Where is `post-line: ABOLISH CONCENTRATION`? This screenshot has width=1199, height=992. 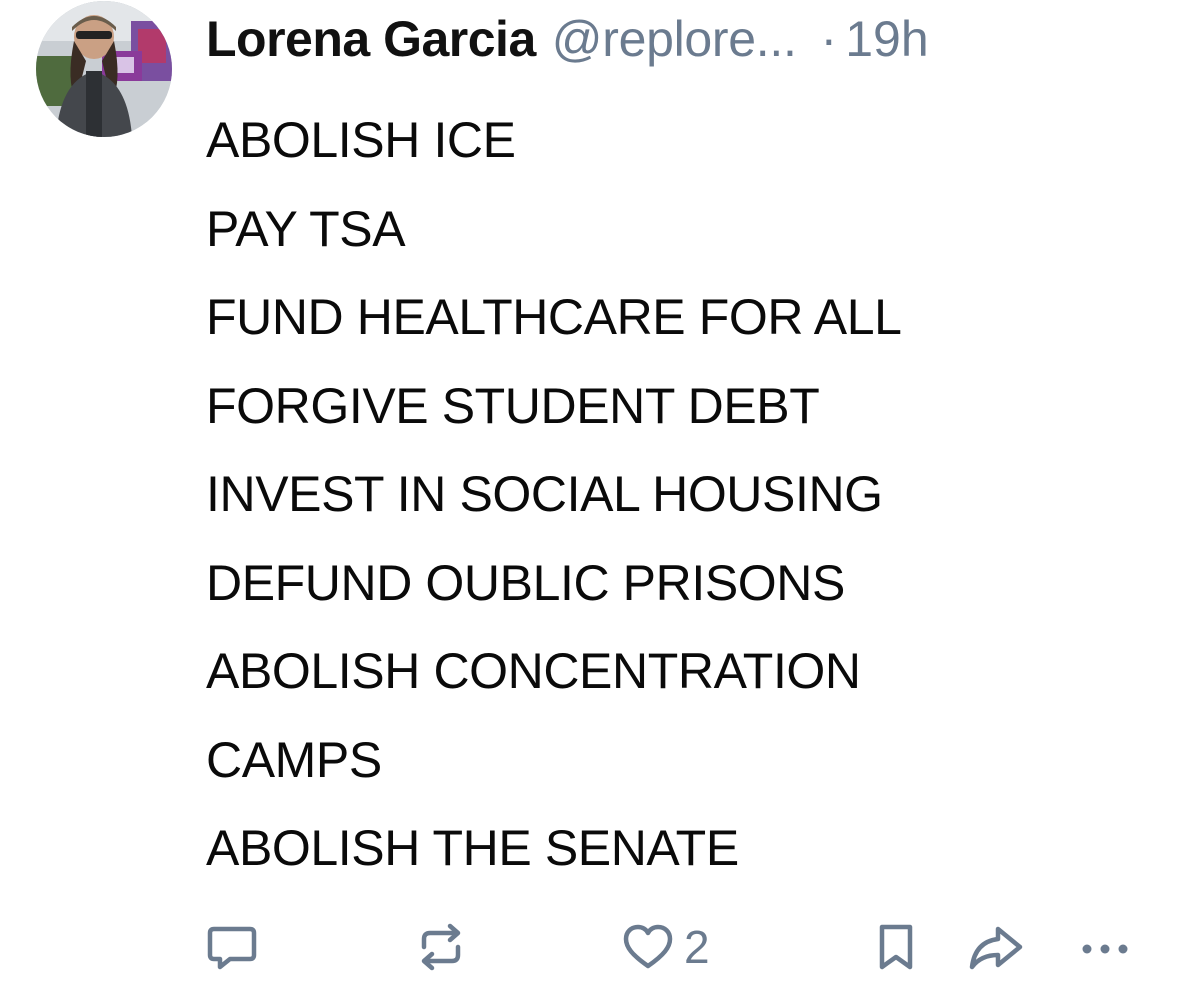
post-line: ABOLISH CONCENTRATION is located at coordinates (533, 671).